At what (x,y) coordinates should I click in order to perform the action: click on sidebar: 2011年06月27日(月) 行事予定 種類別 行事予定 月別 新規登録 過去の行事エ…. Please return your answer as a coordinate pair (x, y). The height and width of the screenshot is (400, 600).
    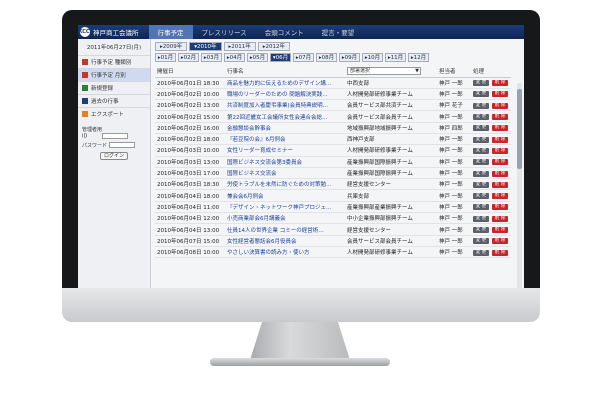
    Looking at the image, I should click on (114, 168).